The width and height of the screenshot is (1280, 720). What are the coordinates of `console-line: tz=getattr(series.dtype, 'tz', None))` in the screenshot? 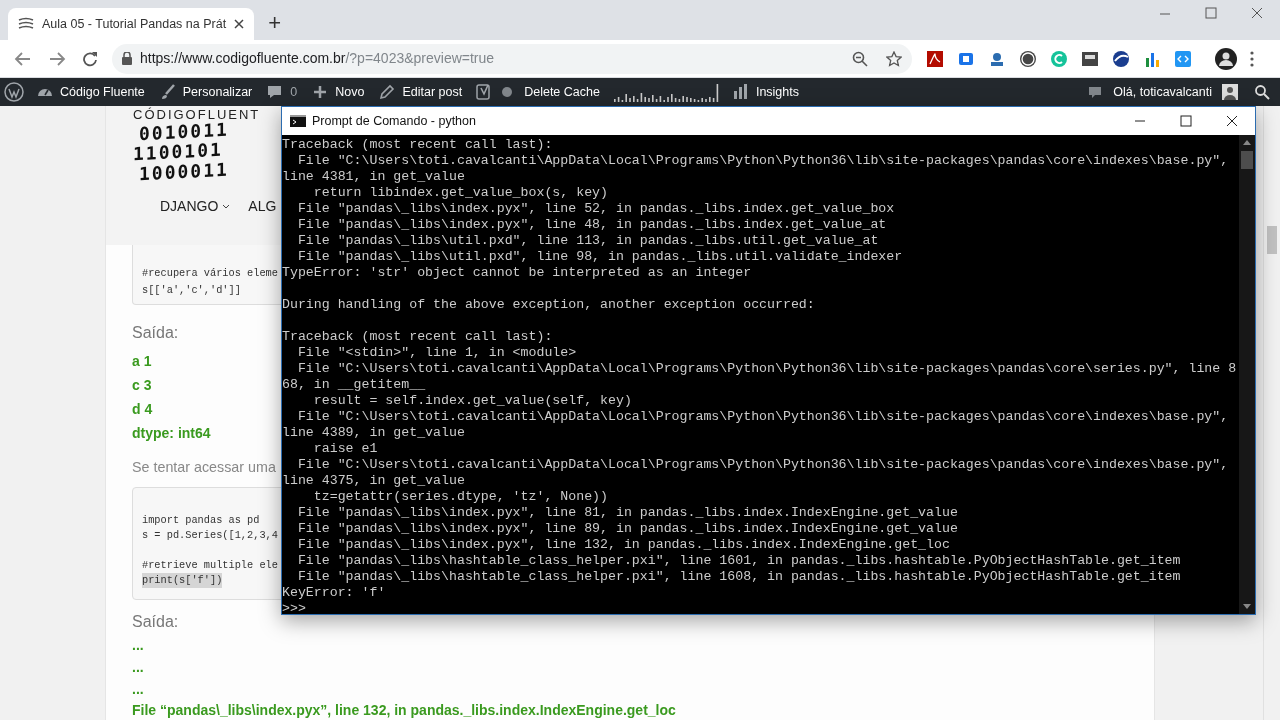 It's located at (460, 497).